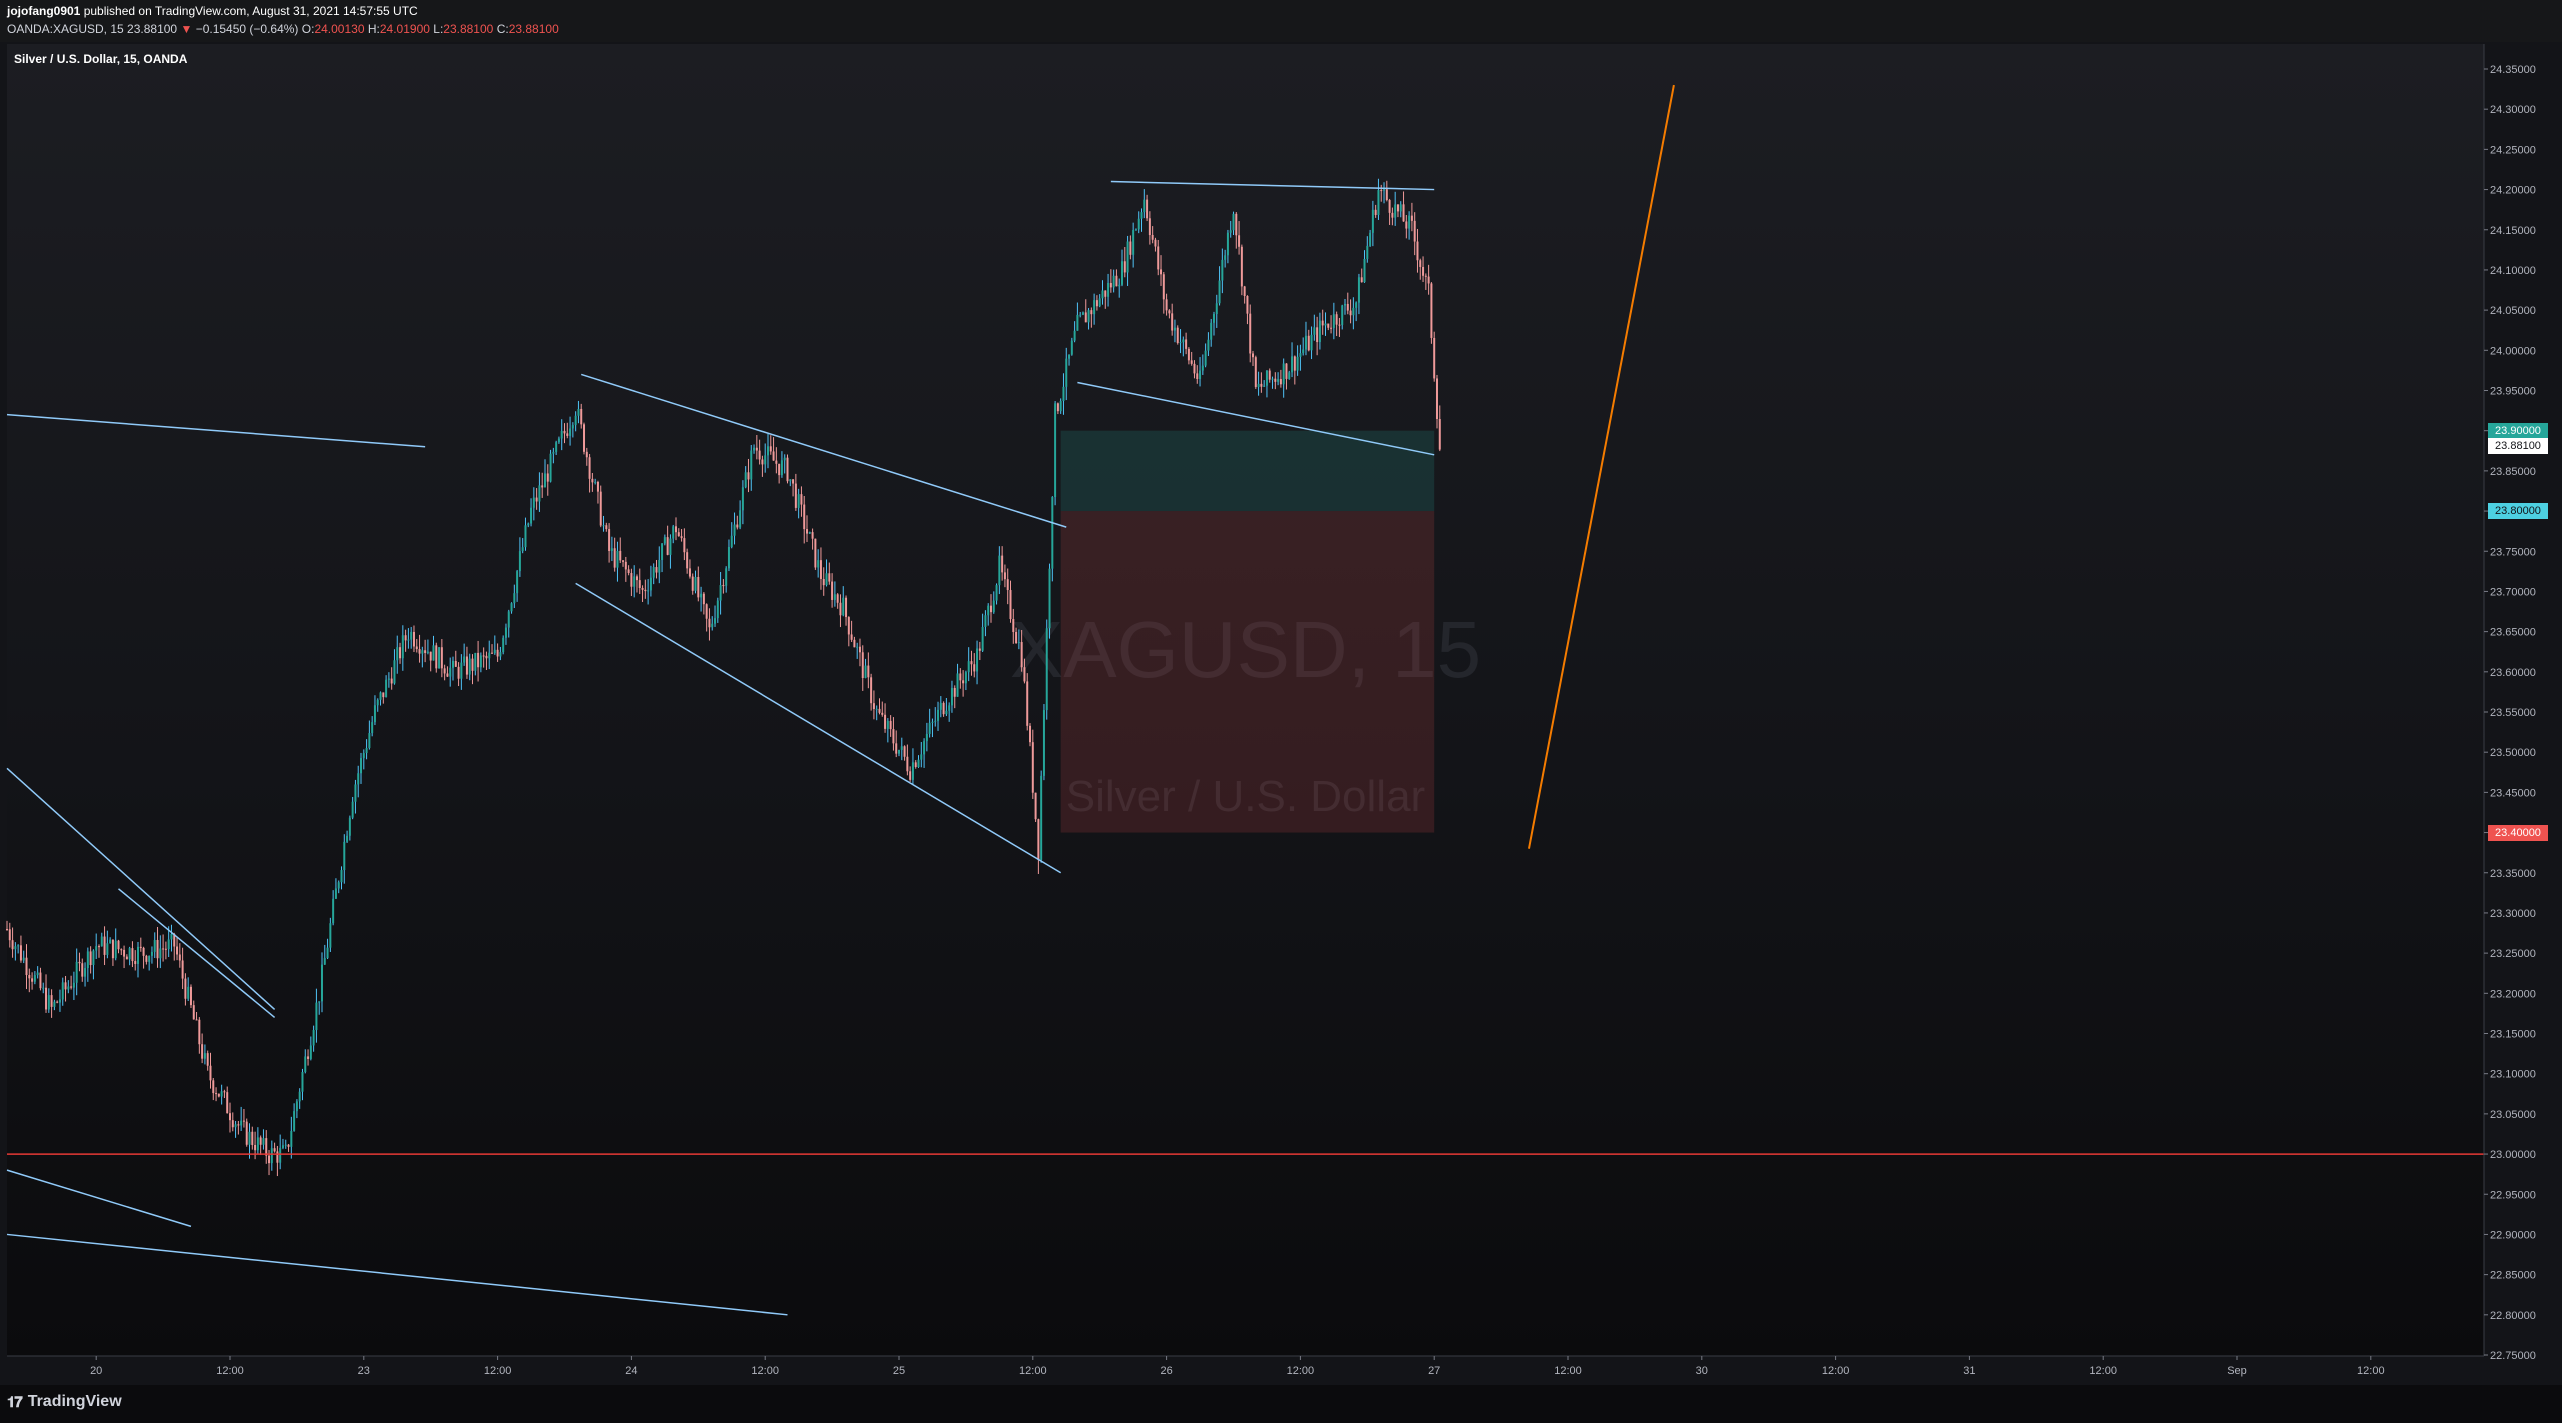 The width and height of the screenshot is (2562, 1423). I want to click on stop-zone, so click(1247, 672).